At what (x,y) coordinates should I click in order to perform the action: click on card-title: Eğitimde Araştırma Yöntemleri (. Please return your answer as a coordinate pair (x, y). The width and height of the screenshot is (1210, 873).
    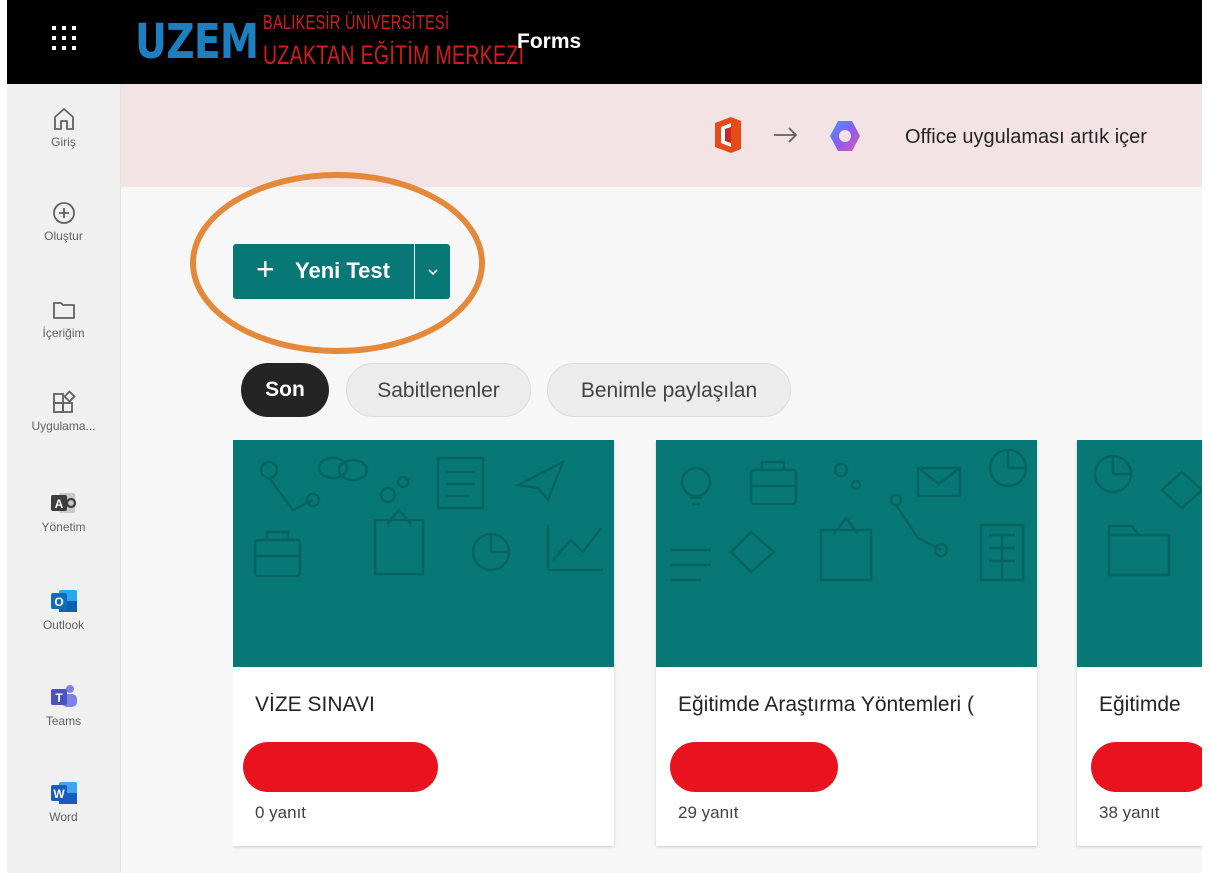
    Looking at the image, I should click on (826, 704).